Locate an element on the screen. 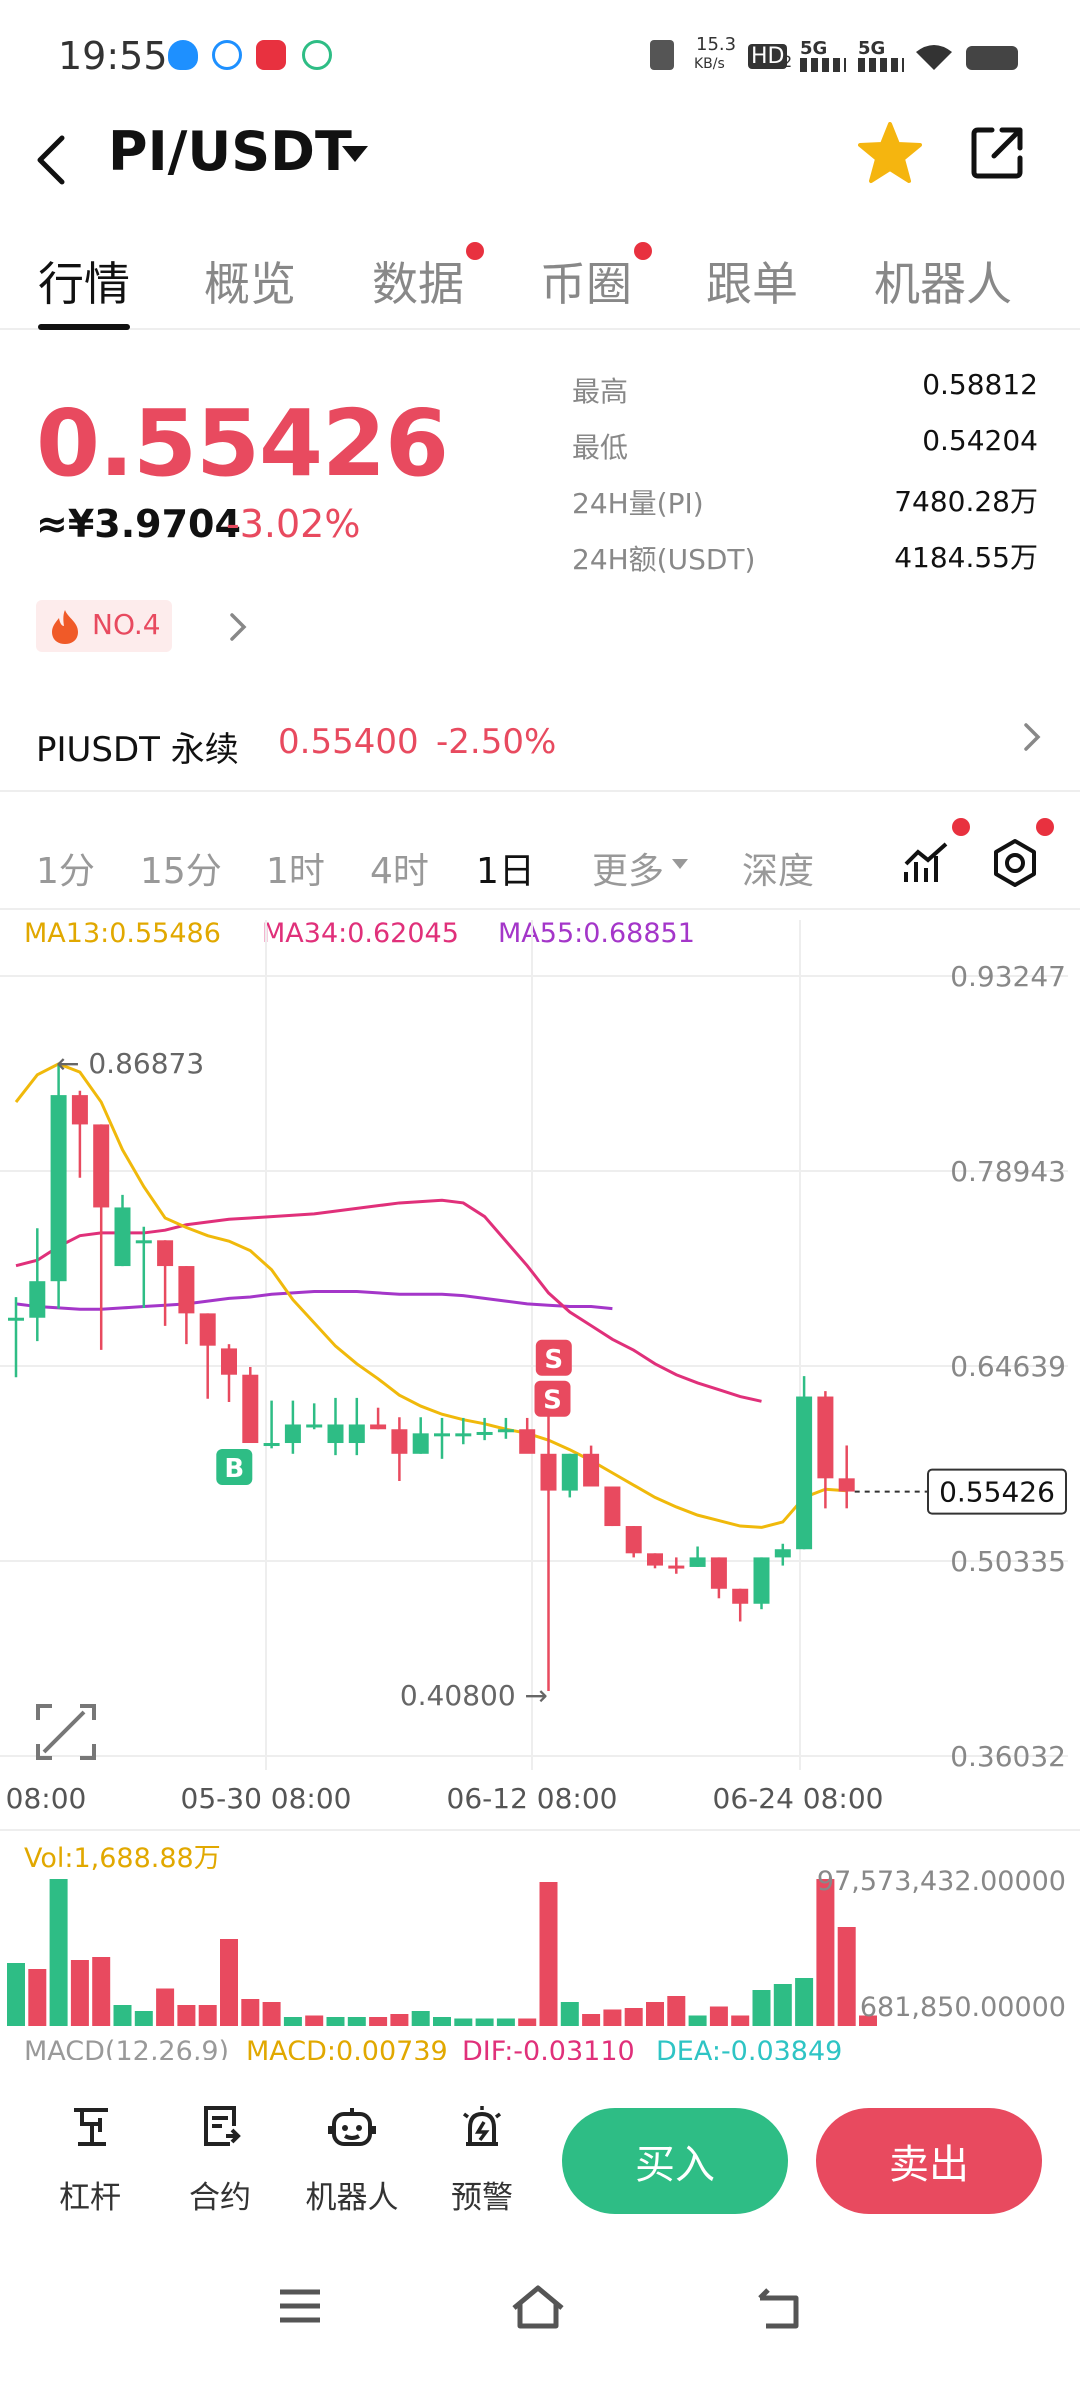  y-tick-label: 0.93247 is located at coordinates (1008, 976).